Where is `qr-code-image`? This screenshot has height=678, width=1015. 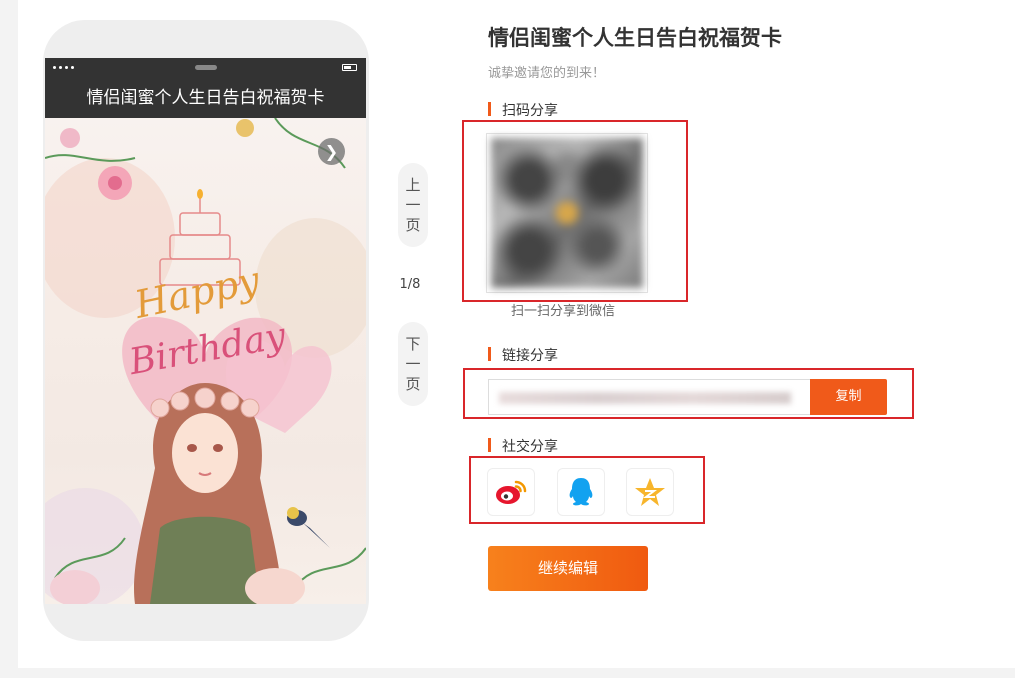 qr-code-image is located at coordinates (567, 213).